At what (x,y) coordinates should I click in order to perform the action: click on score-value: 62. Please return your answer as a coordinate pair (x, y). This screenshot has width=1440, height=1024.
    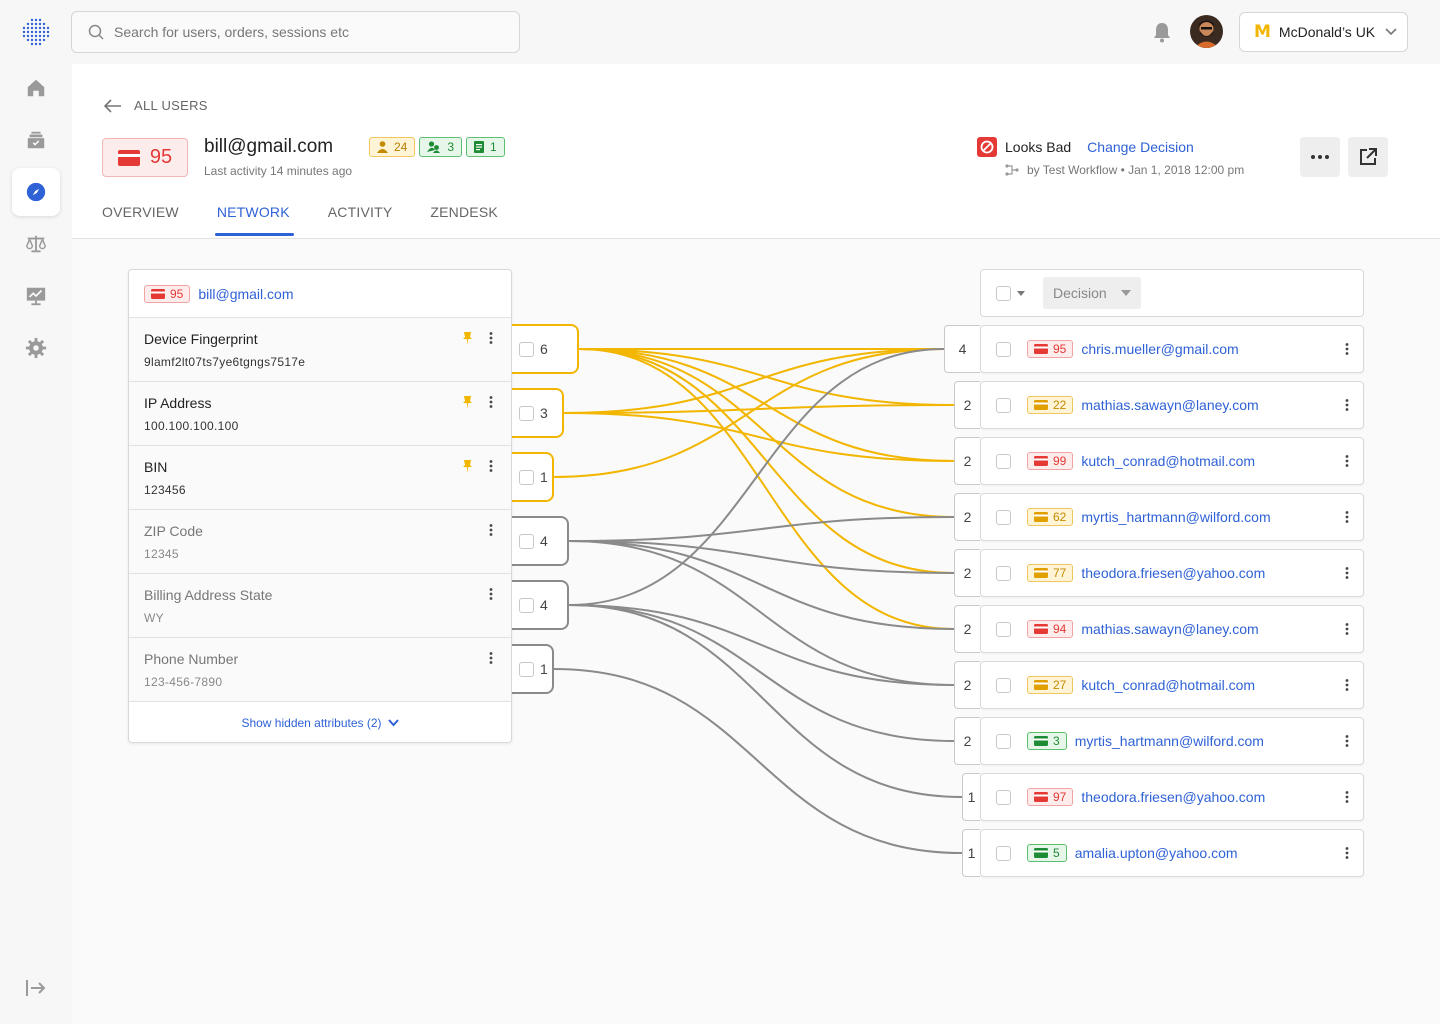
    Looking at the image, I should click on (1060, 517).